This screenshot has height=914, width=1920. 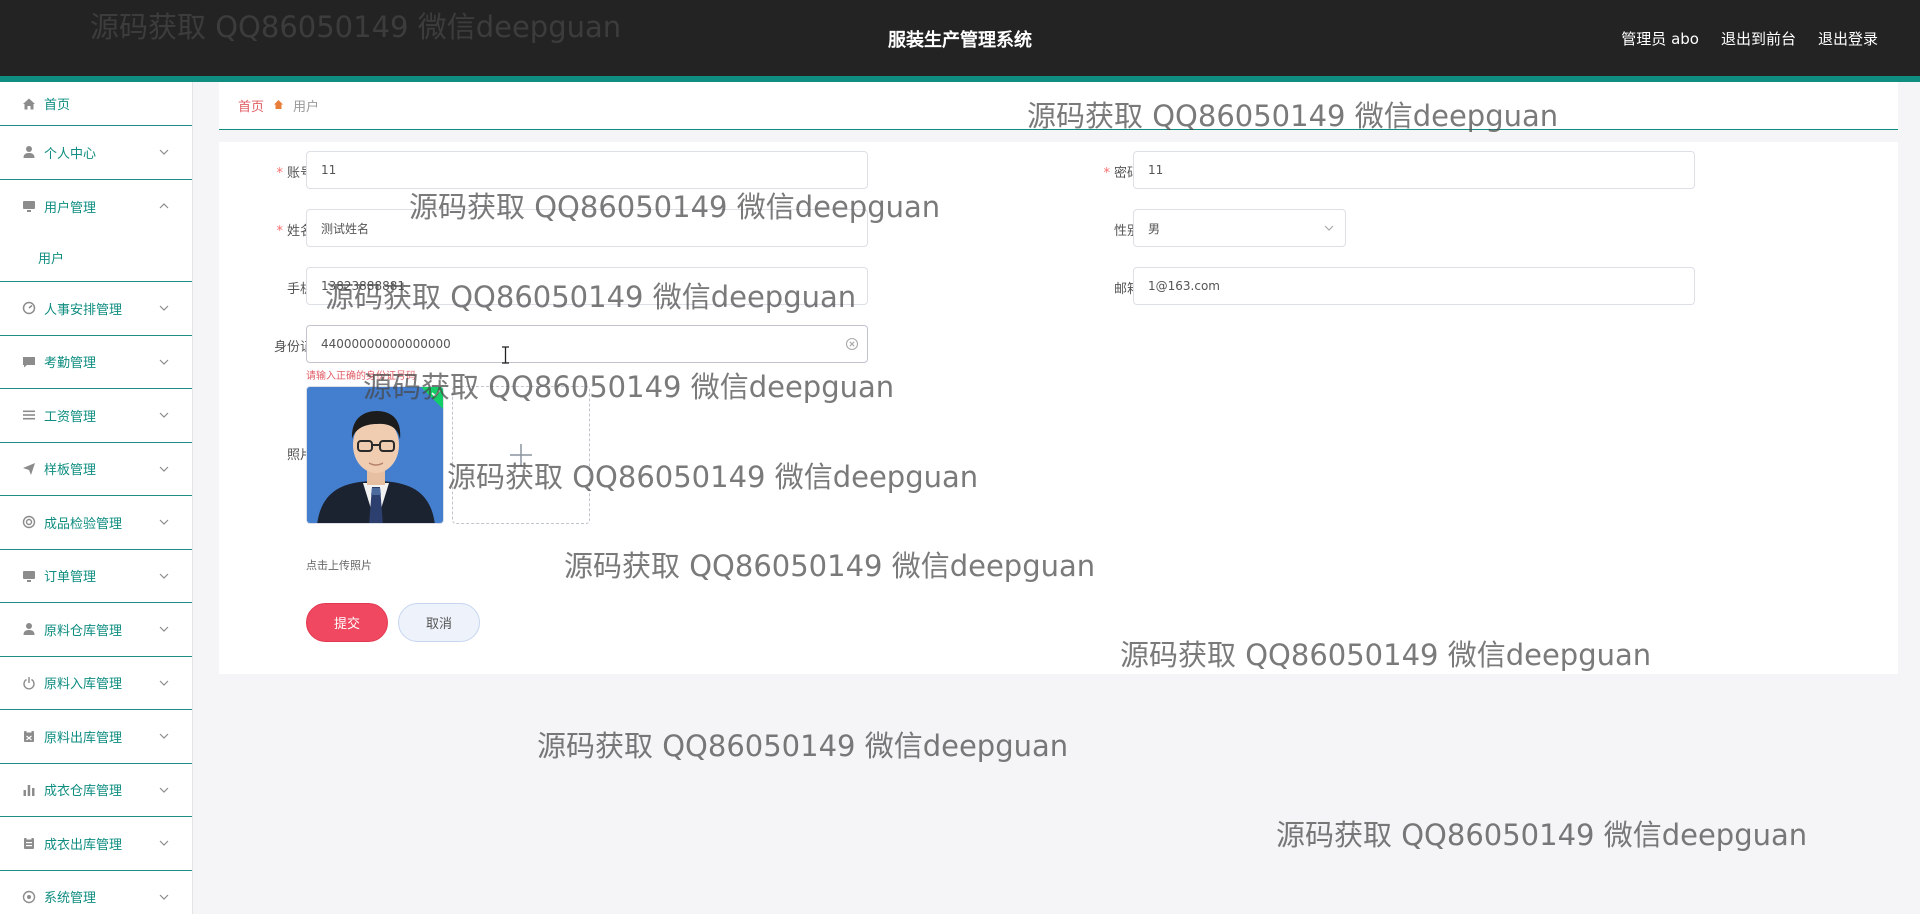 What do you see at coordinates (587, 228) in the screenshot?
I see `name-input: 测试姓名` at bounding box center [587, 228].